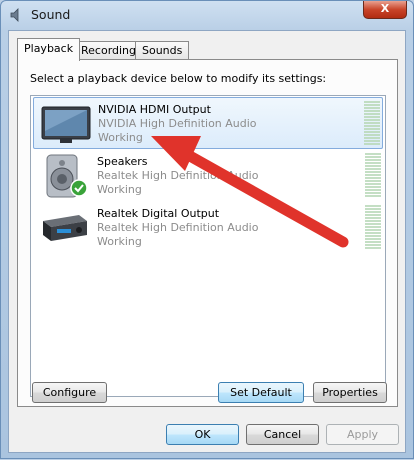 The height and width of the screenshot is (460, 414). What do you see at coordinates (177, 123) in the screenshot?
I see `device-description: NVIDIA High Definition Audio` at bounding box center [177, 123].